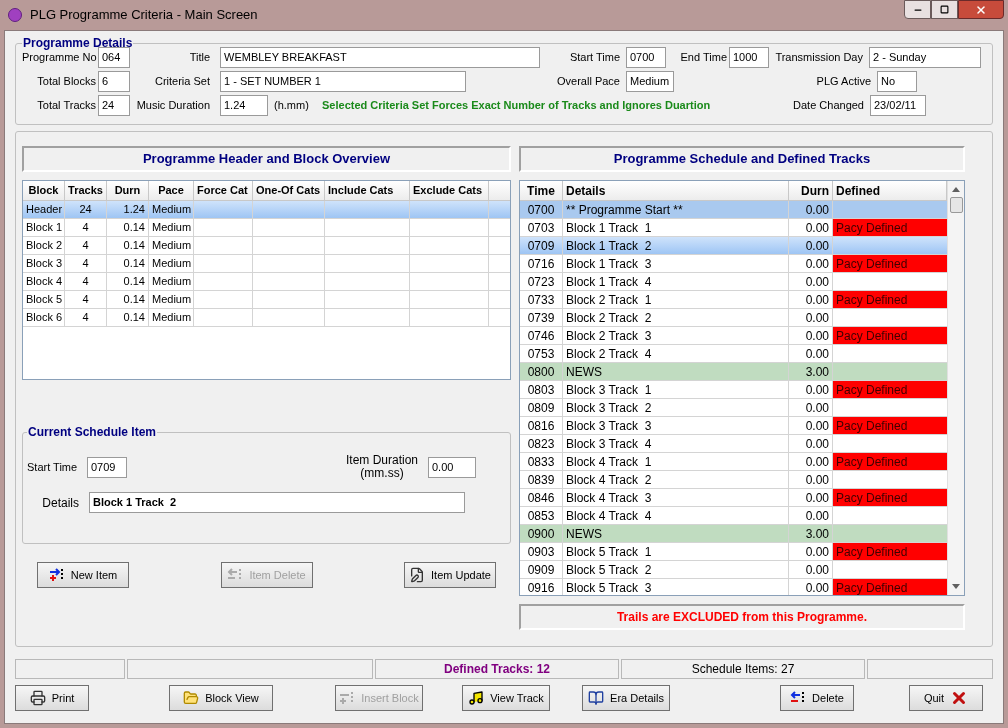 This screenshot has width=1008, height=728. What do you see at coordinates (676, 317) in the screenshot?
I see `table-cell: Block 2 Track 2` at bounding box center [676, 317].